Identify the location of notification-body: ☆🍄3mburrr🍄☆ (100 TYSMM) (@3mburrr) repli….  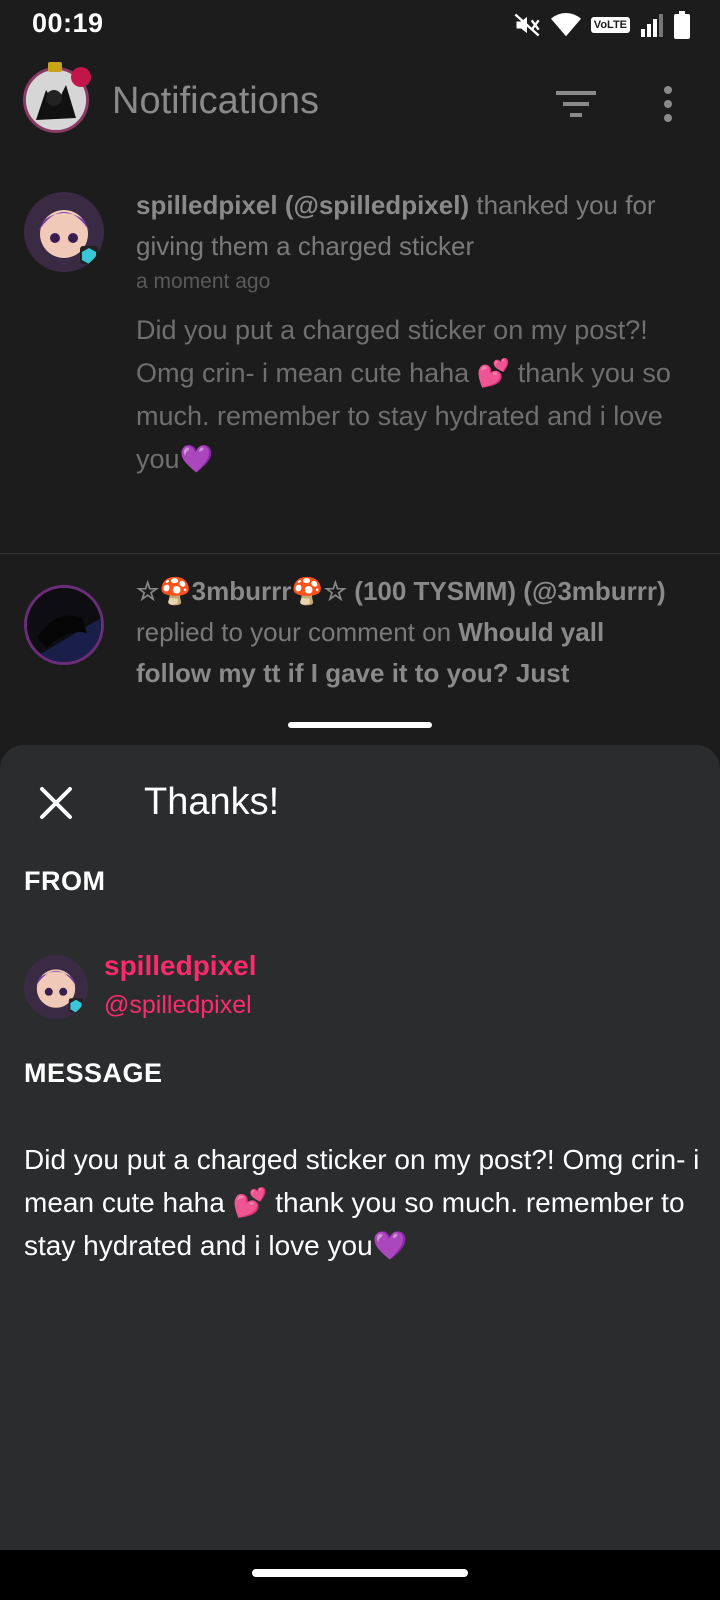
(406, 632).